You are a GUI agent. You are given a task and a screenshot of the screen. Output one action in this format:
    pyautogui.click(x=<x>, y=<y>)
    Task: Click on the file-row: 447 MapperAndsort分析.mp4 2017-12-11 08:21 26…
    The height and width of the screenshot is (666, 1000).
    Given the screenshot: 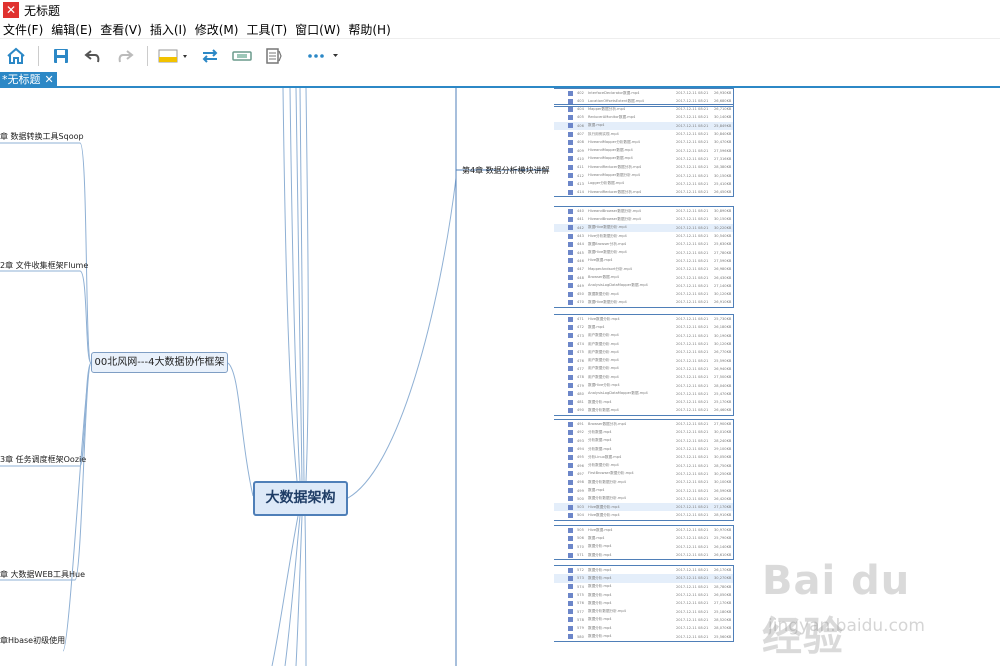 What is the action you would take?
    pyautogui.click(x=643, y=269)
    